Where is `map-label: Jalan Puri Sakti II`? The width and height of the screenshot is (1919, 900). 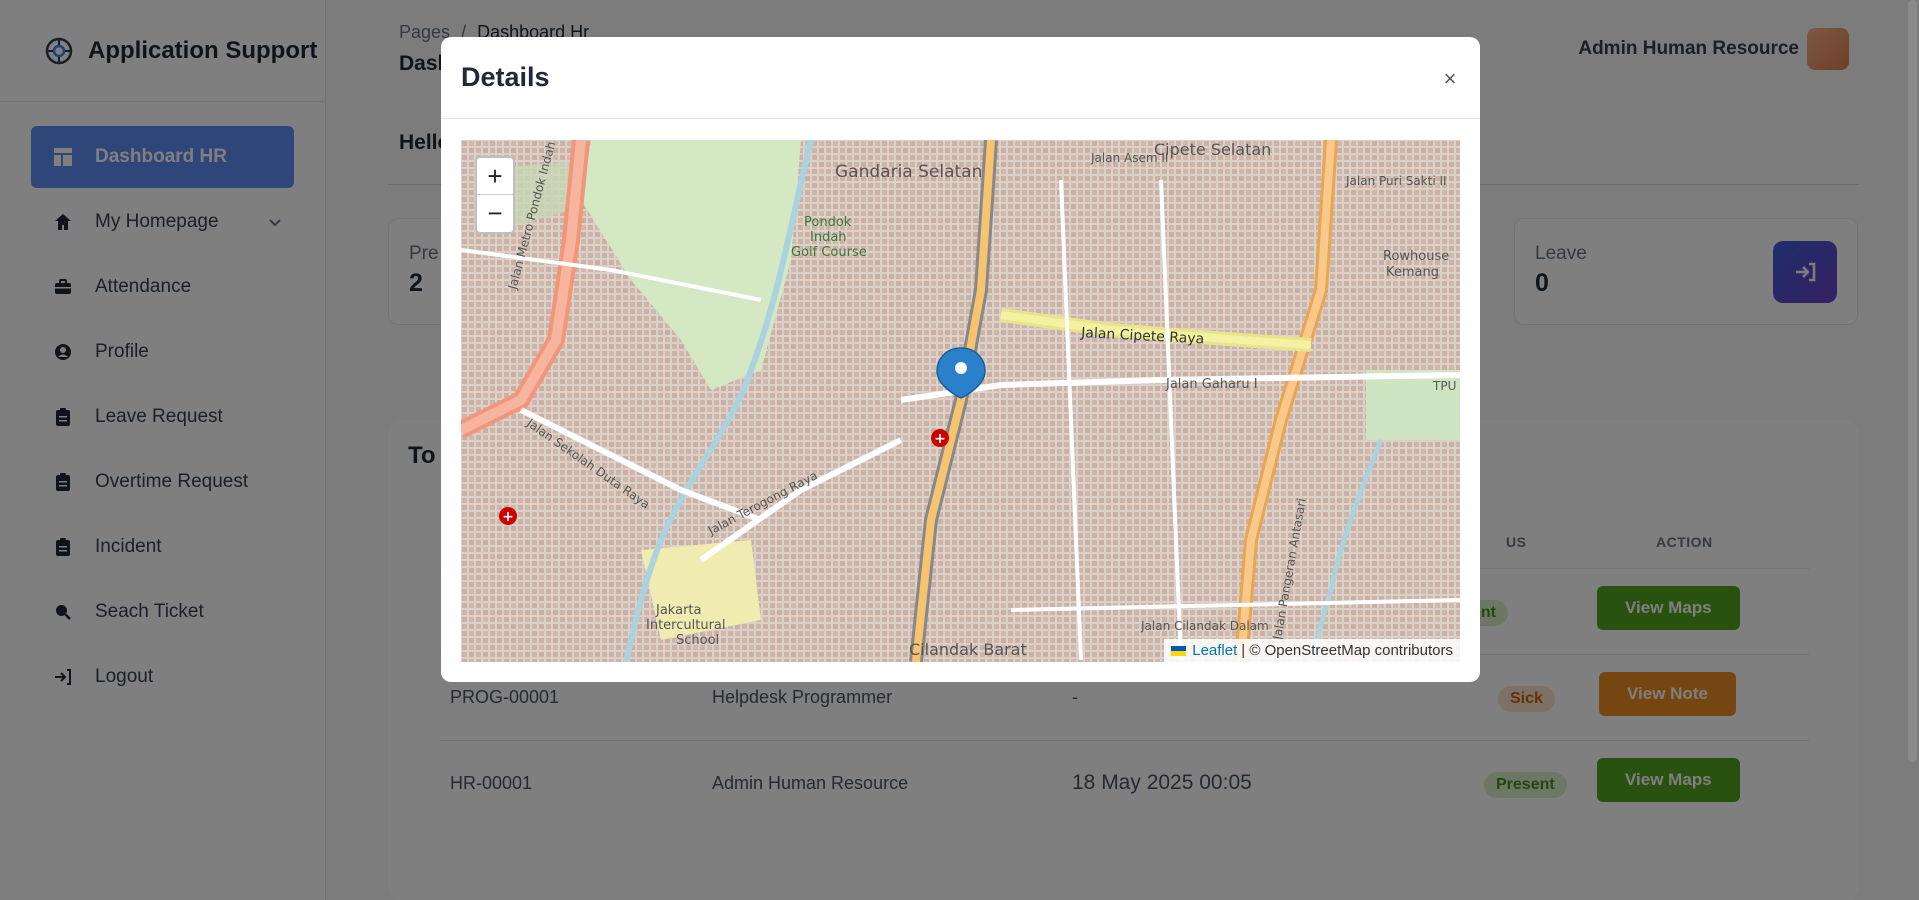
map-label: Jalan Puri Sakti II is located at coordinates (1396, 181).